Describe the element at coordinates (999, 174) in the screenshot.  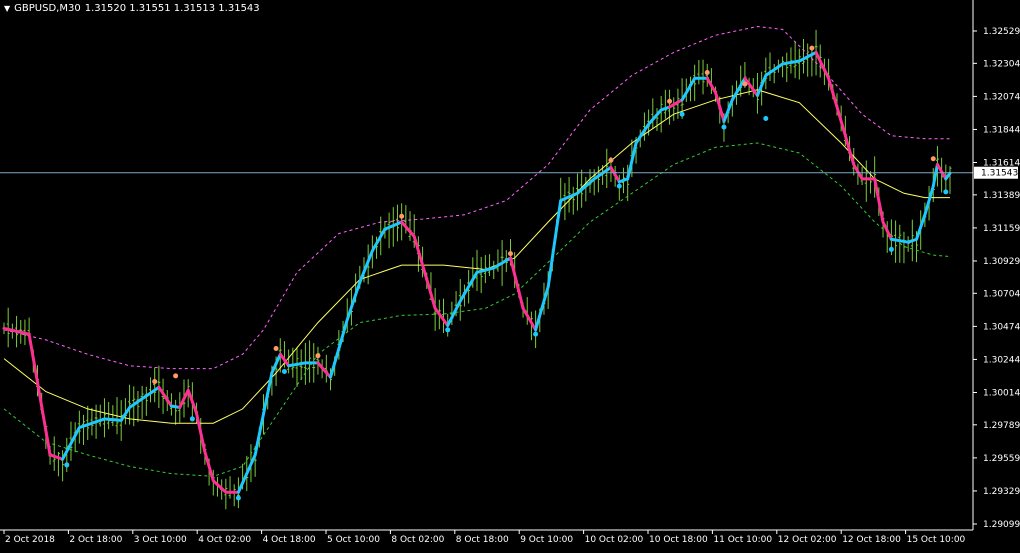
I see `current-price-label: 1.31543` at that location.